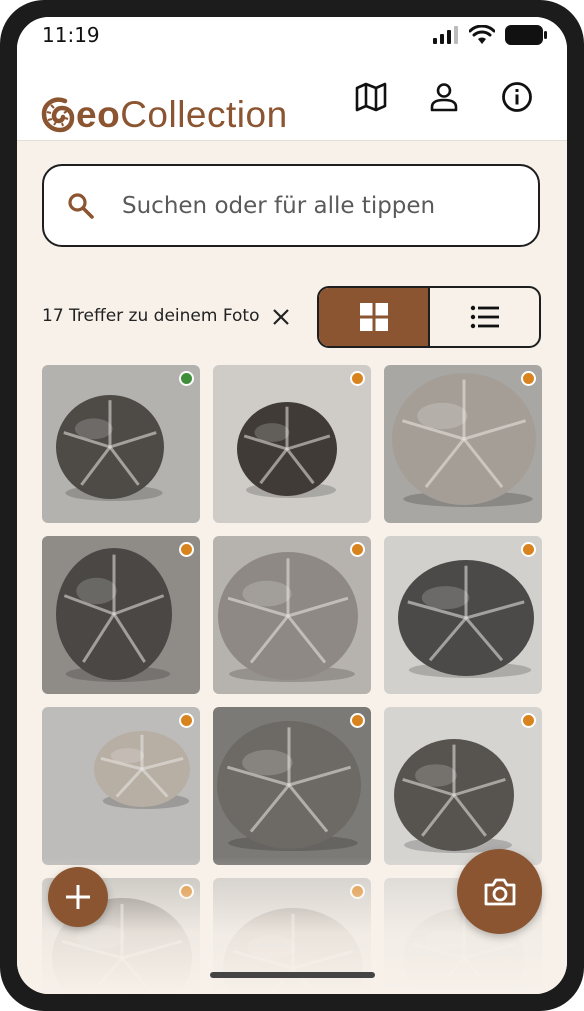 This screenshot has height=1011, width=584. Describe the element at coordinates (204, 114) in the screenshot. I see `logo-suffix: Collection` at that location.